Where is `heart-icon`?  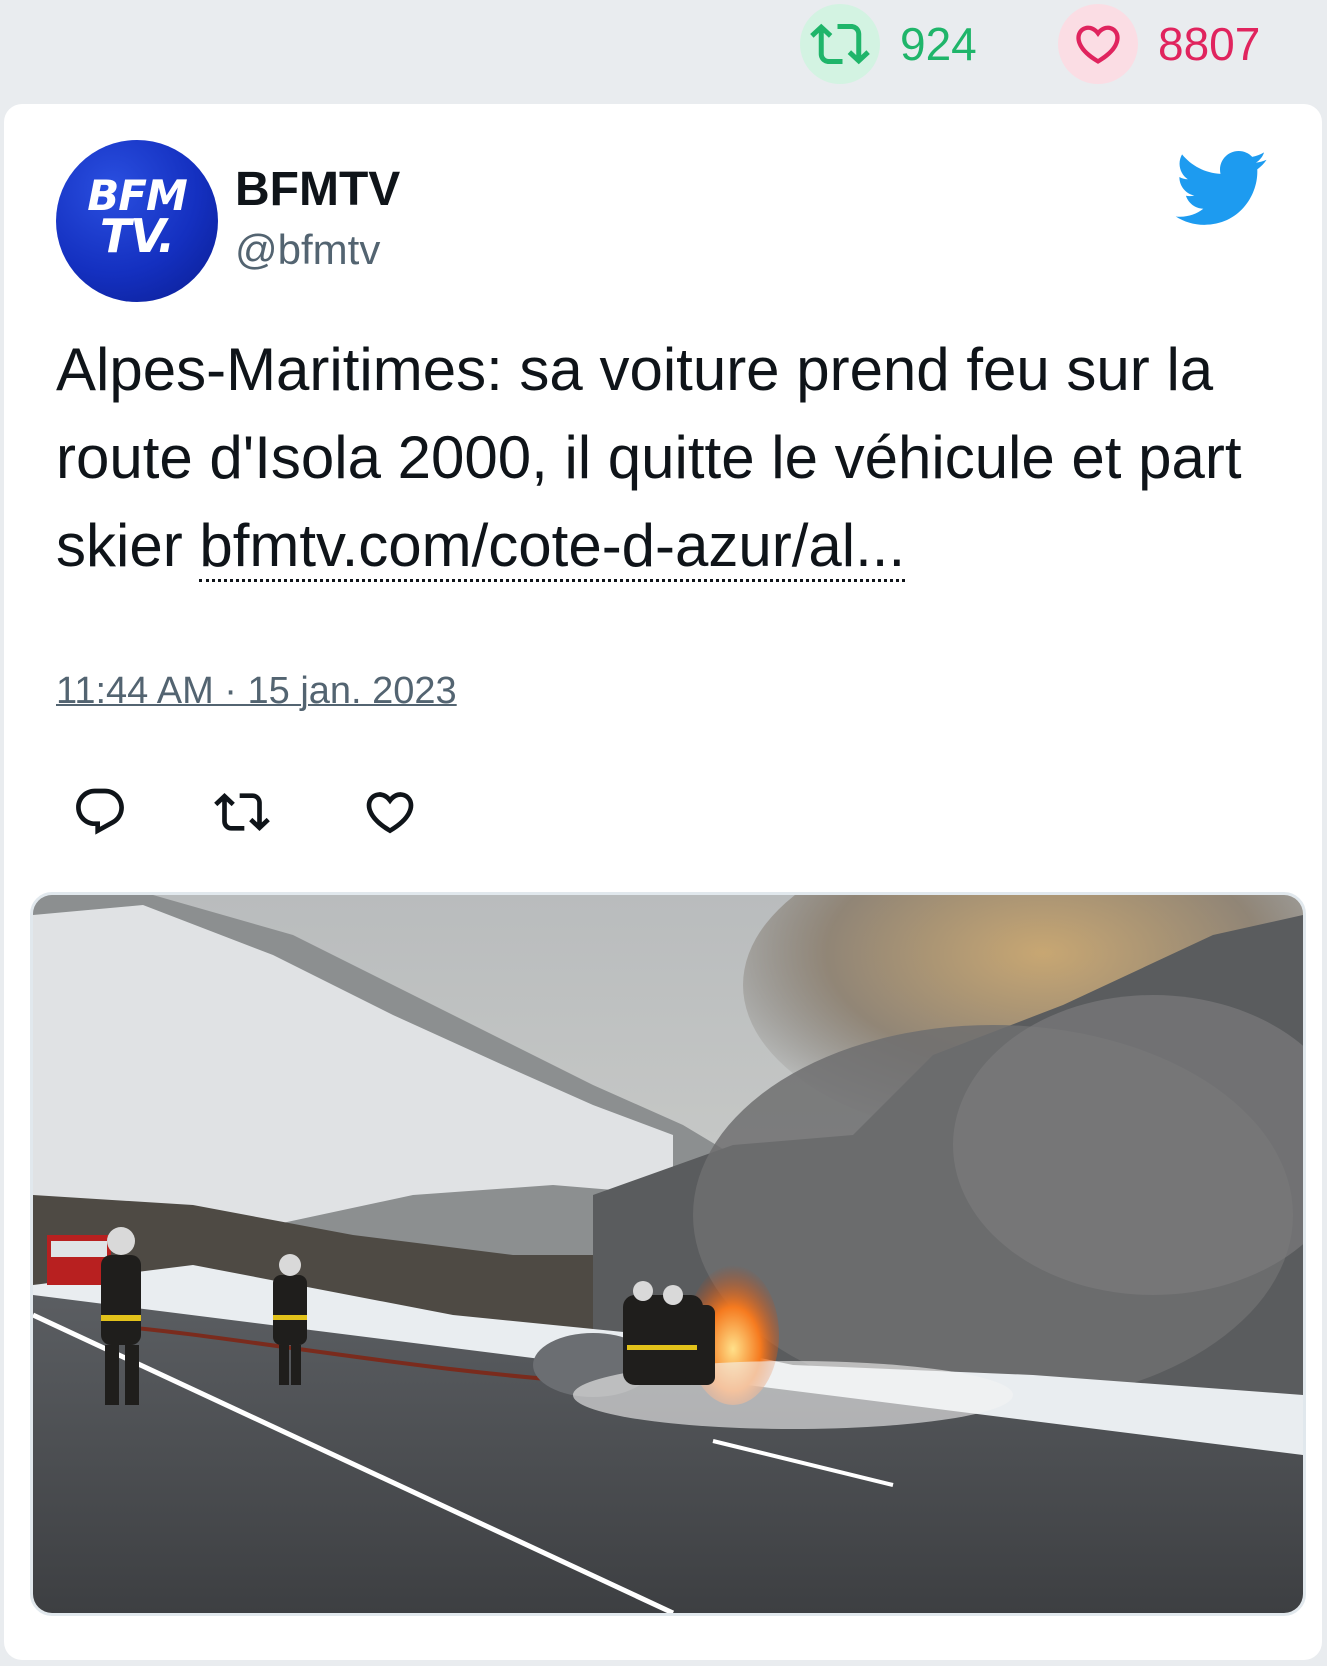 heart-icon is located at coordinates (1098, 44).